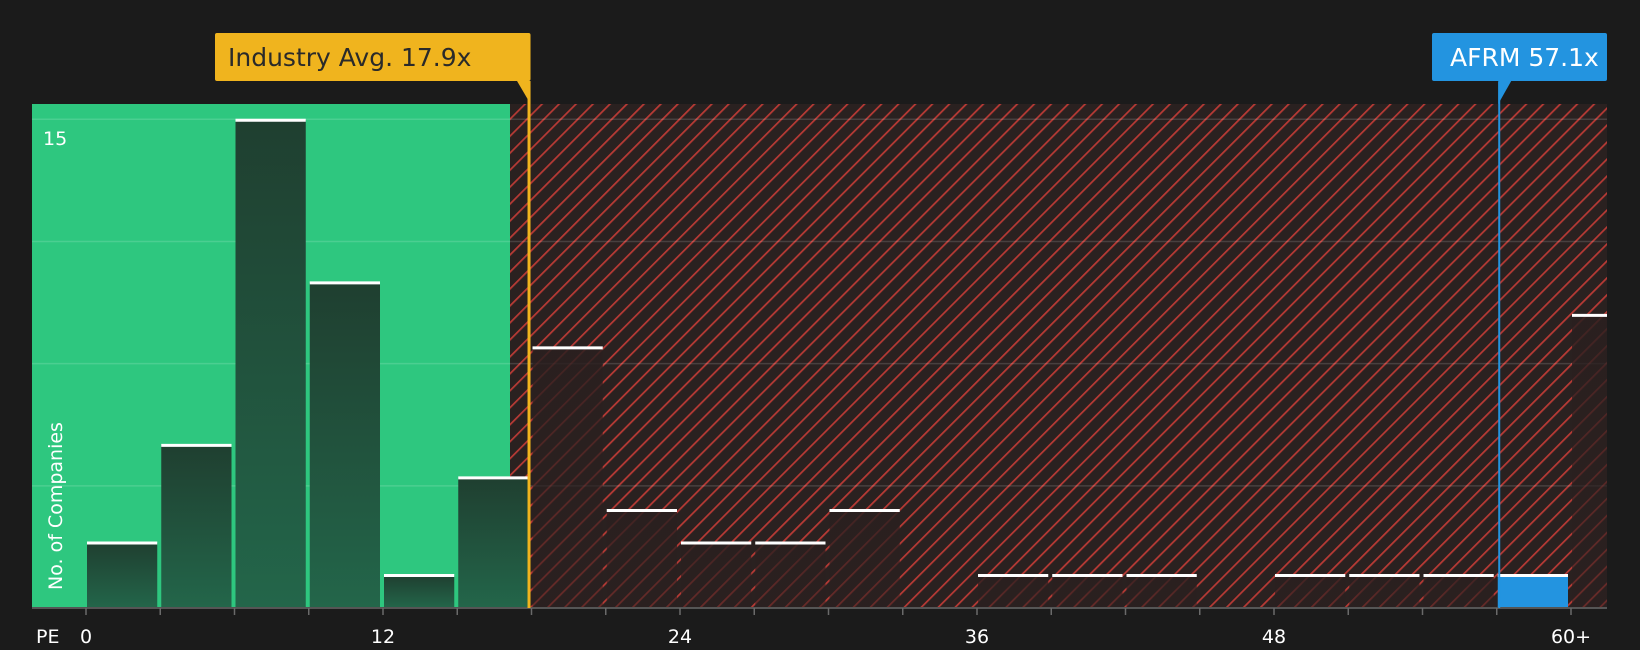 The width and height of the screenshot is (1640, 650). What do you see at coordinates (1524, 57) in the screenshot?
I see `company-pe-label: AFRM 57.1x` at bounding box center [1524, 57].